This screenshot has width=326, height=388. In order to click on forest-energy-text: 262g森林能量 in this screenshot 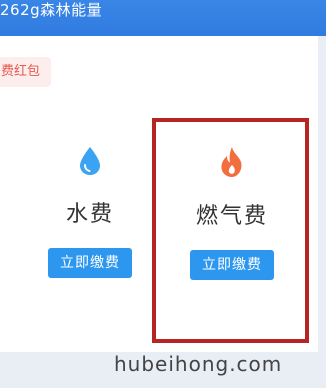, I will do `click(51, 10)`.